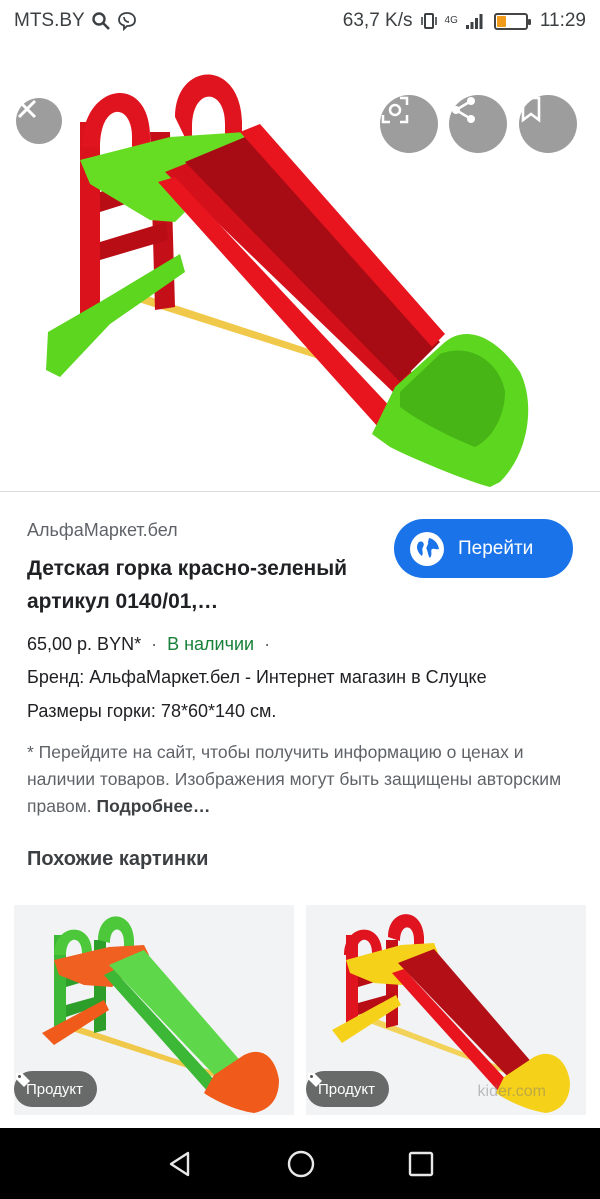  I want to click on vibrate-icon, so click(428, 21).